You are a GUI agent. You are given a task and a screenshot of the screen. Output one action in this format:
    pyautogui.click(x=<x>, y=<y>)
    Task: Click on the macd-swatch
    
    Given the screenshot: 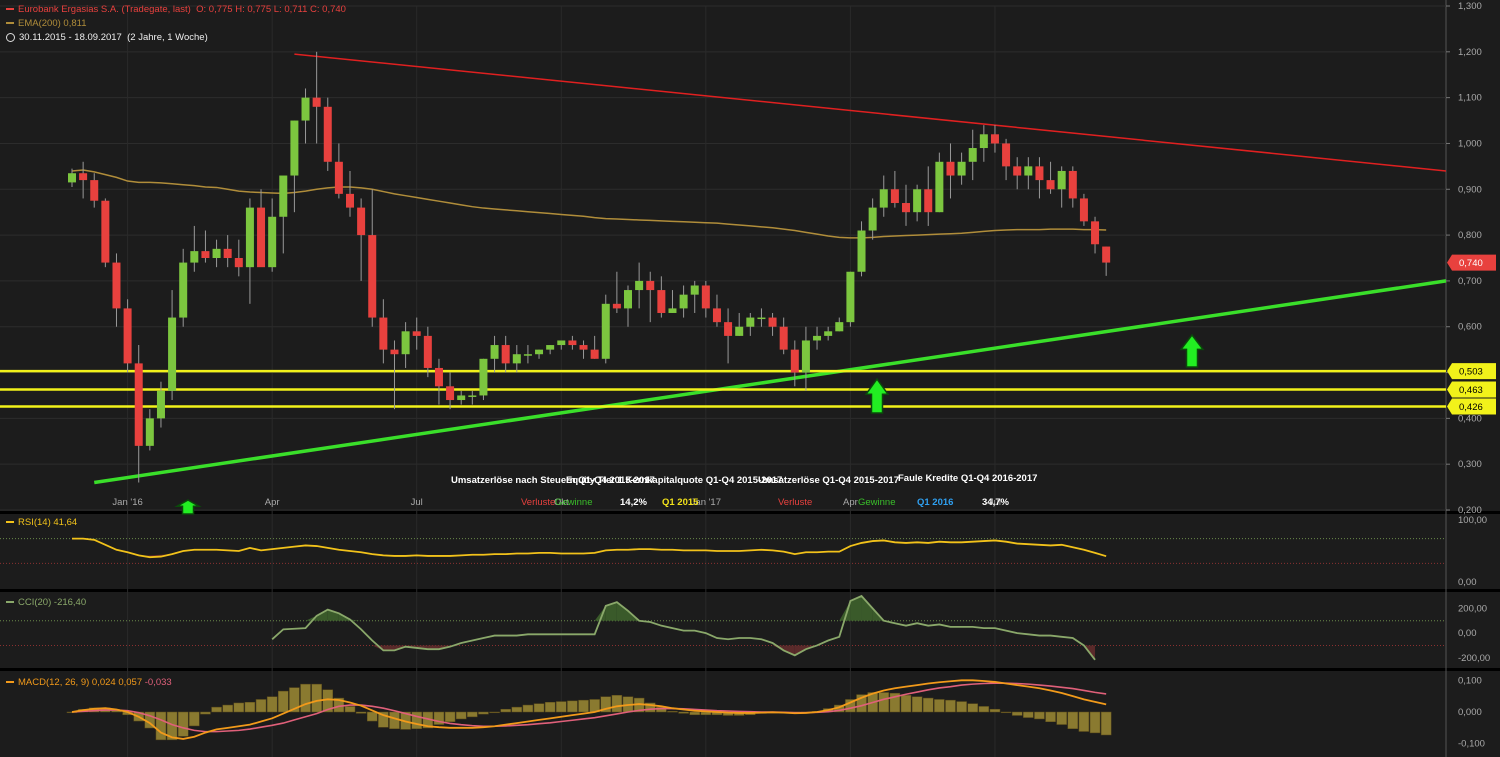 What is the action you would take?
    pyautogui.click(x=10, y=682)
    